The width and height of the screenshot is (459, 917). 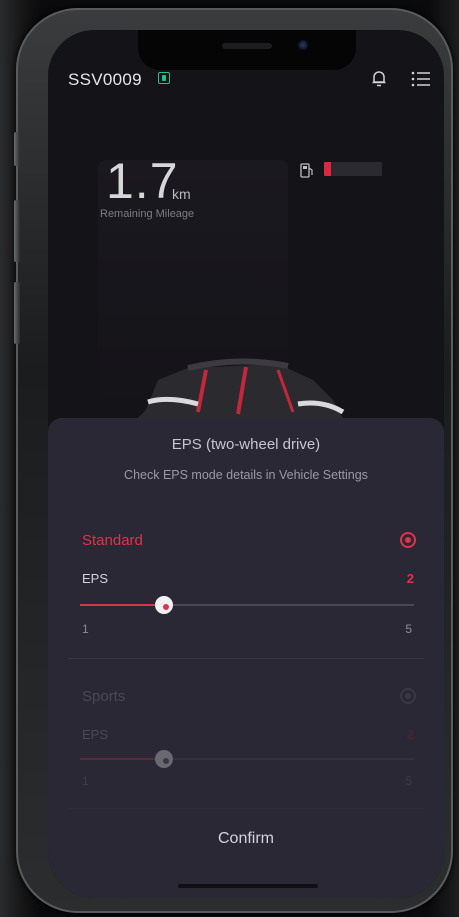 I want to click on volume-up-button, so click(x=17, y=231).